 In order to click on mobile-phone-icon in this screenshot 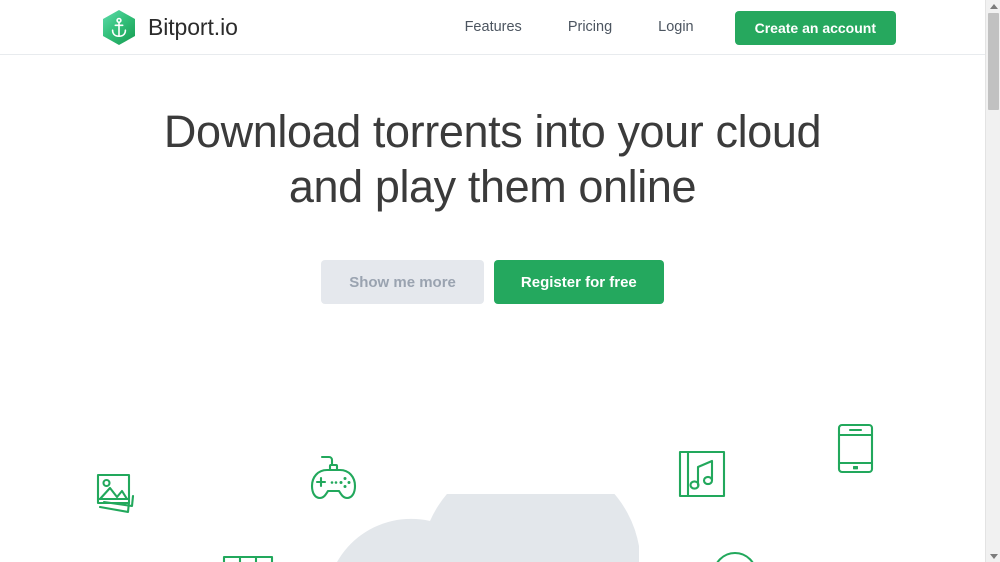, I will do `click(855, 451)`.